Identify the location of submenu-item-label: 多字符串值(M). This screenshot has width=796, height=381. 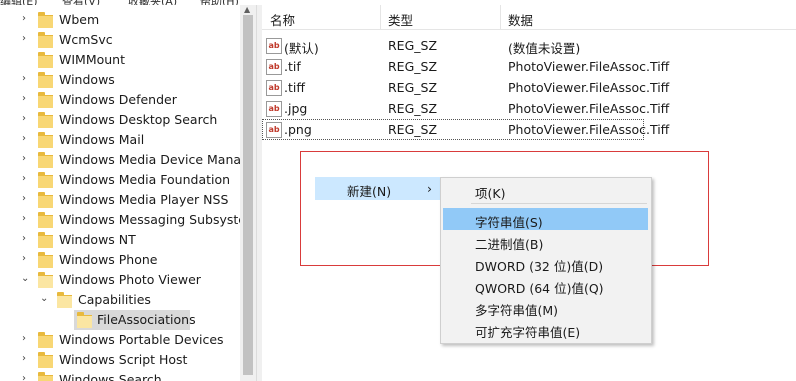
(517, 310).